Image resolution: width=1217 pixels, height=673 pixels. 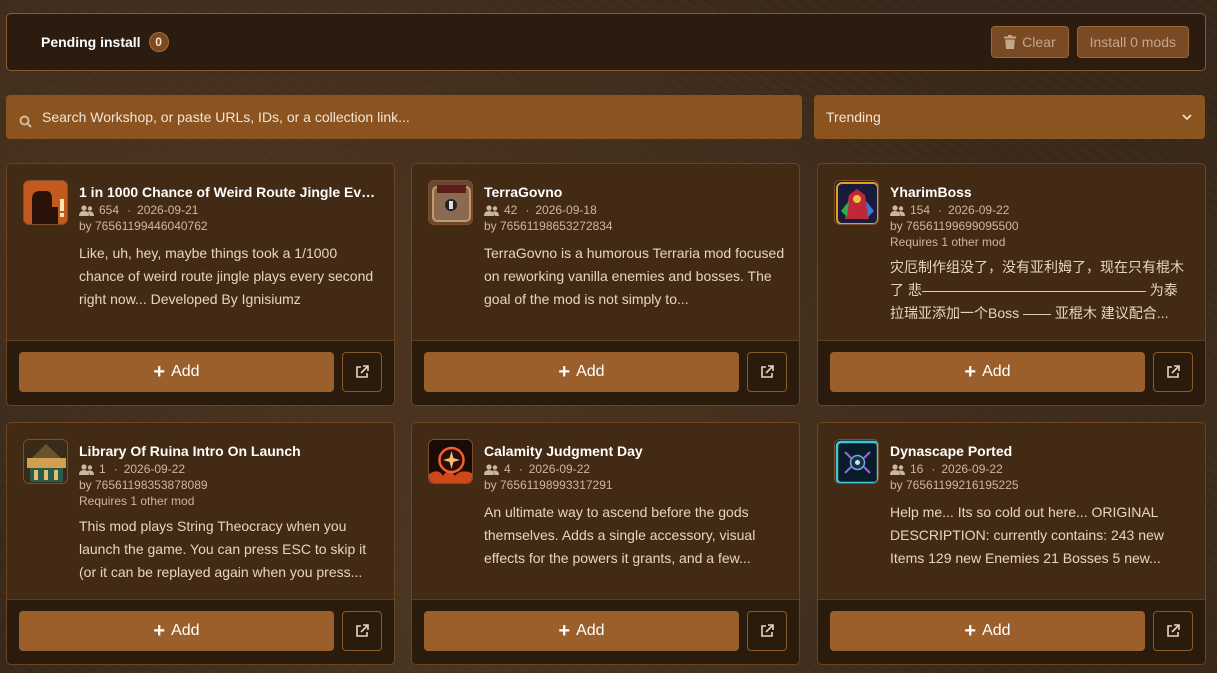 What do you see at coordinates (1040, 192) in the screenshot?
I see `mod-title: YharimBoss` at bounding box center [1040, 192].